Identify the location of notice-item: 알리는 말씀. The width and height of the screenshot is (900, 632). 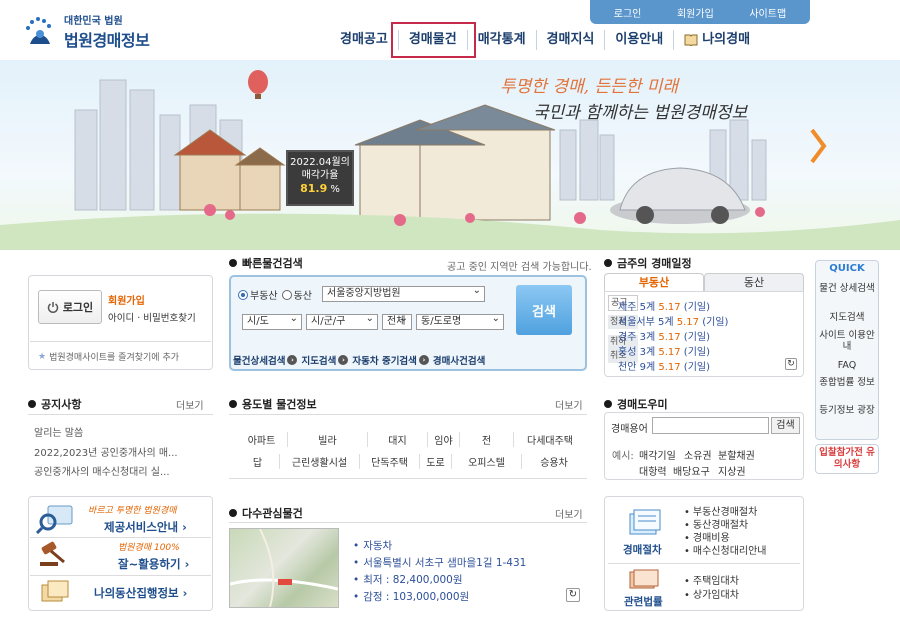
(58, 431).